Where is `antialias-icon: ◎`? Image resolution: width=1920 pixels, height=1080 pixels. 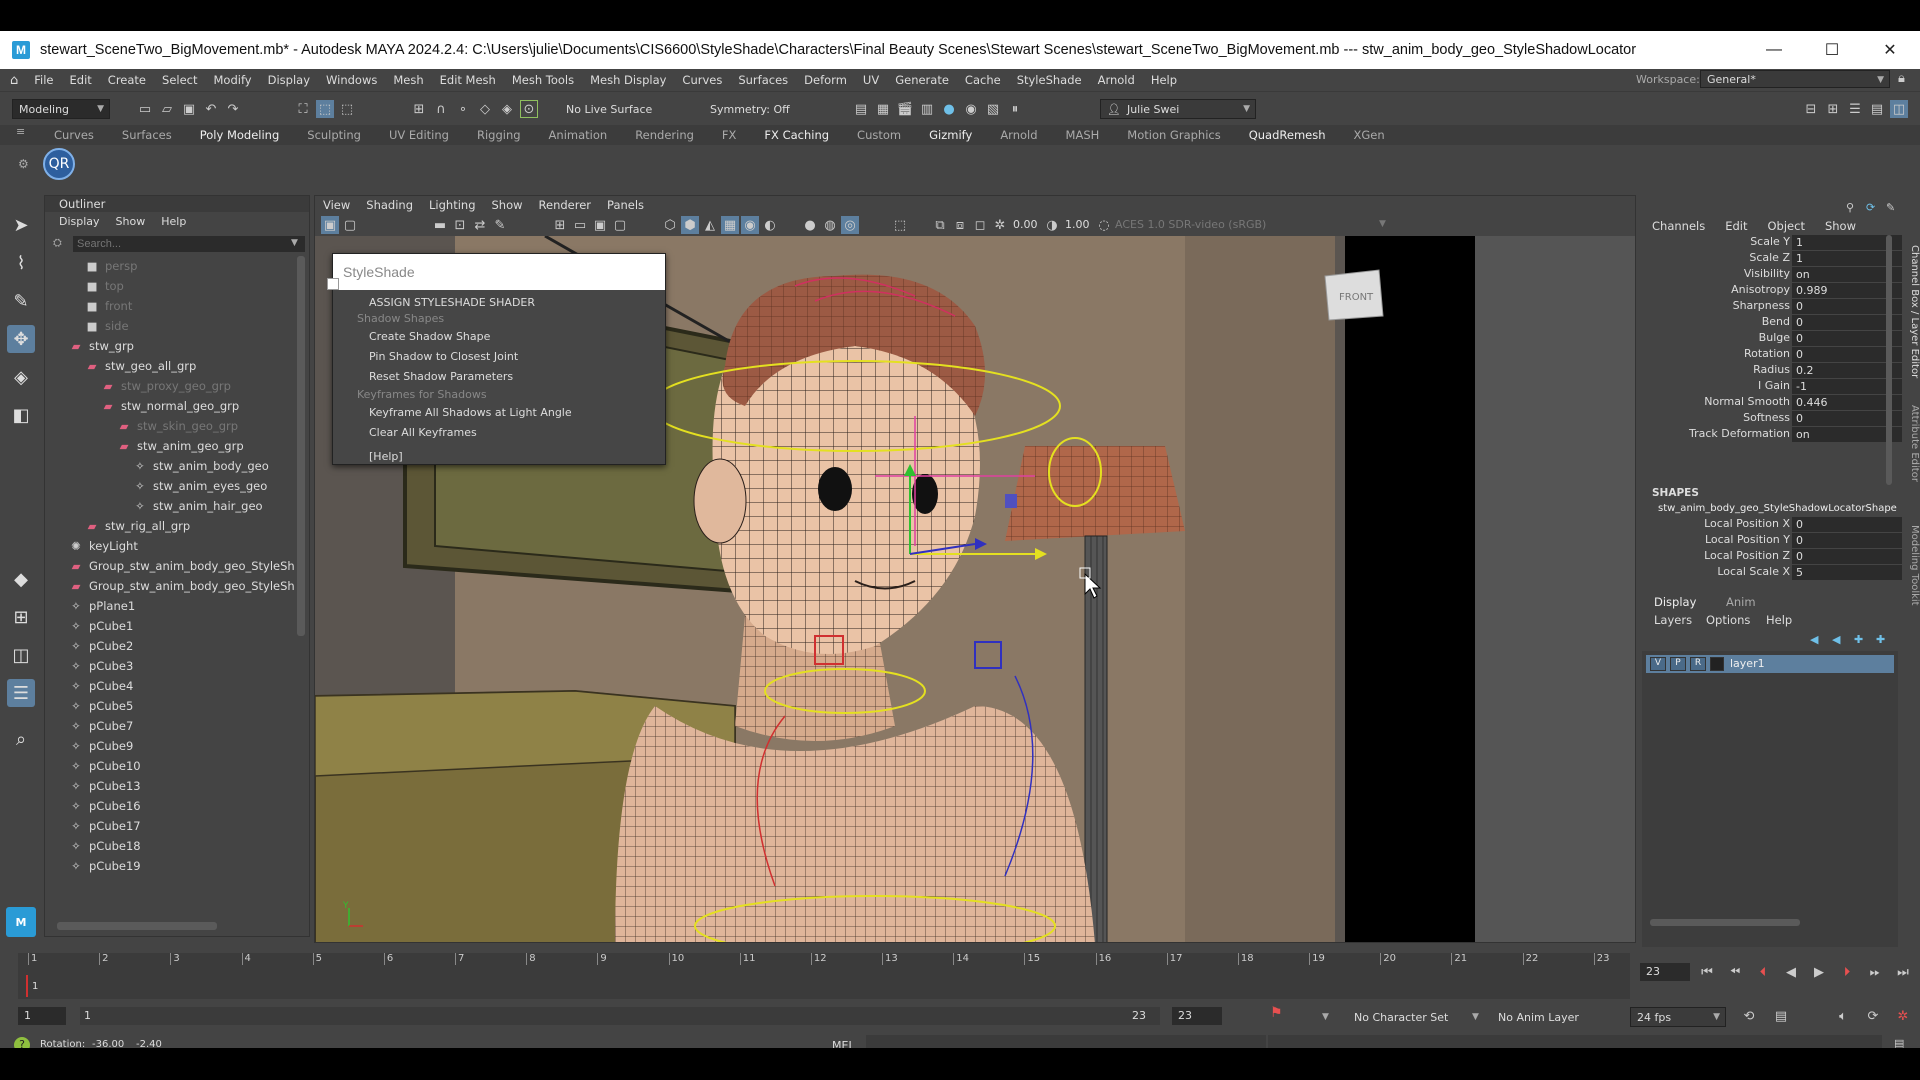
antialias-icon: ◎ is located at coordinates (850, 225).